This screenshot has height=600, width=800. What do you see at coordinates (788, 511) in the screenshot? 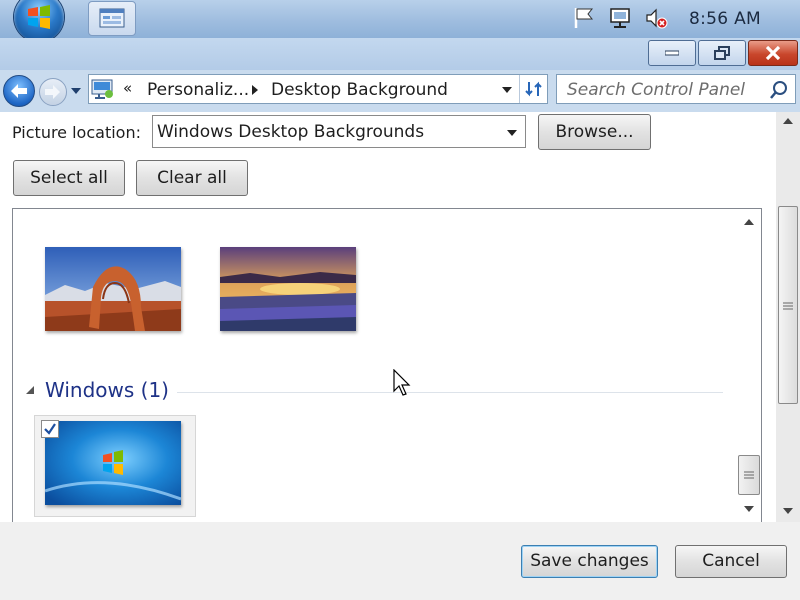
I see `window-scroll-down-icon` at bounding box center [788, 511].